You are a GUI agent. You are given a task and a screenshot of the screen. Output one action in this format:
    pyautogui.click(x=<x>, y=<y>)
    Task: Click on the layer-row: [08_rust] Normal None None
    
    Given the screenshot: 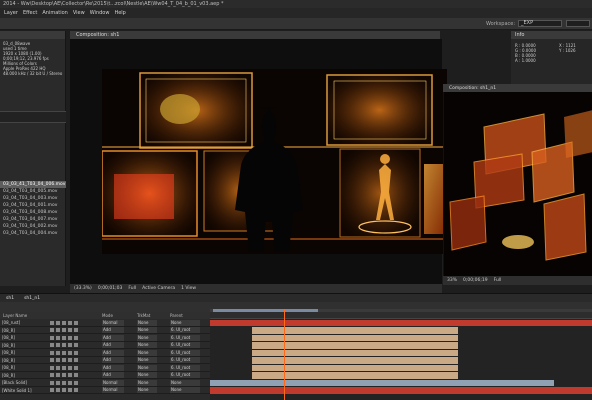 What is the action you would take?
    pyautogui.click(x=105, y=323)
    